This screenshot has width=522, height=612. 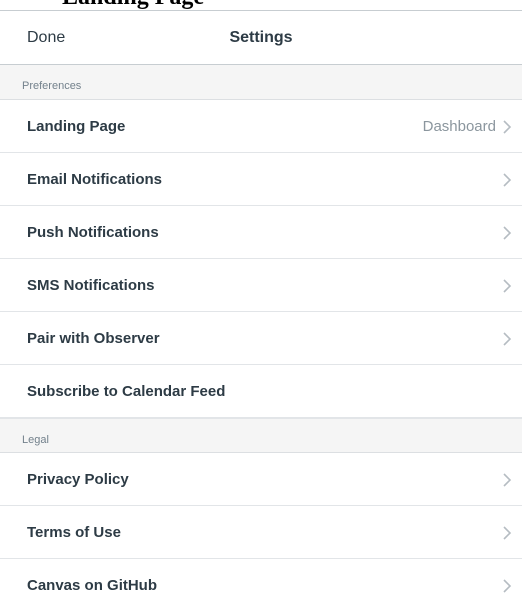 I want to click on row-label: Push Notifications, so click(x=93, y=232).